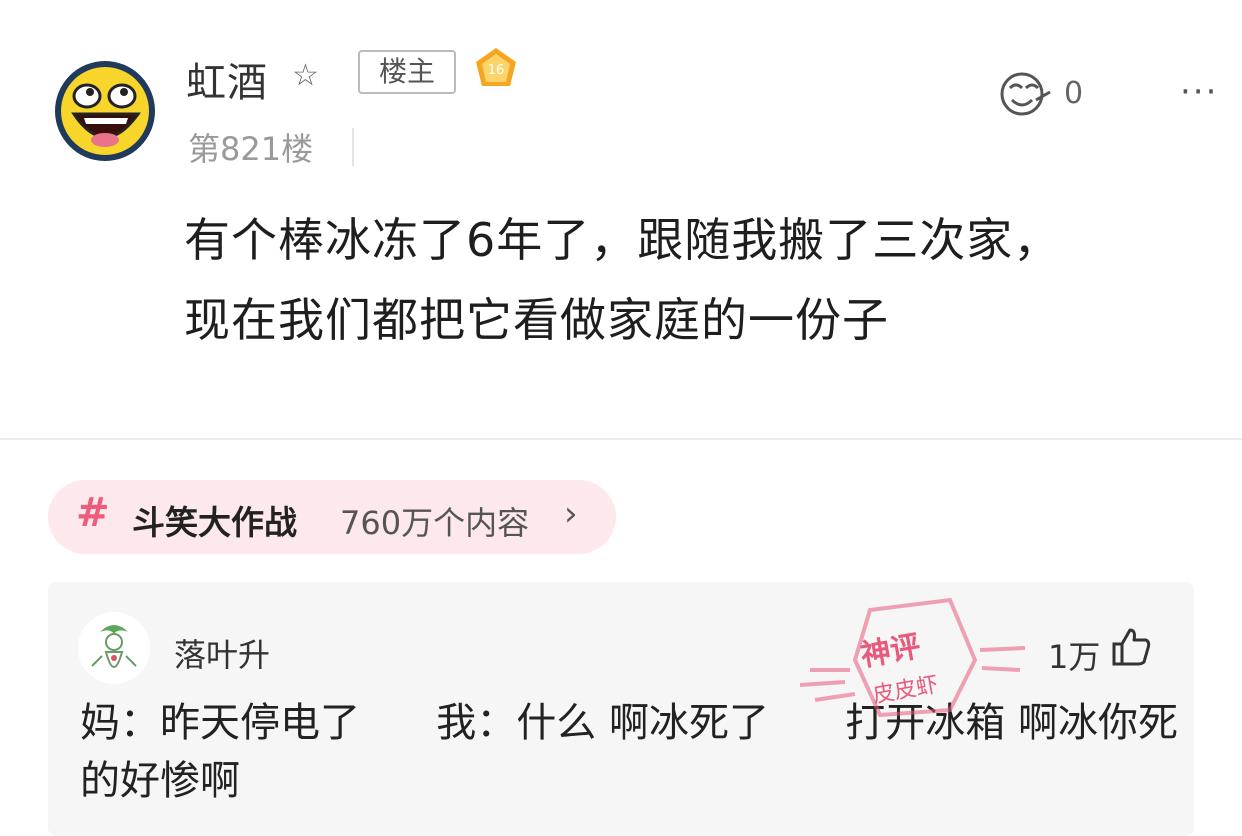 The image size is (1242, 836). What do you see at coordinates (93, 513) in the screenshot?
I see `hash-icon: #` at bounding box center [93, 513].